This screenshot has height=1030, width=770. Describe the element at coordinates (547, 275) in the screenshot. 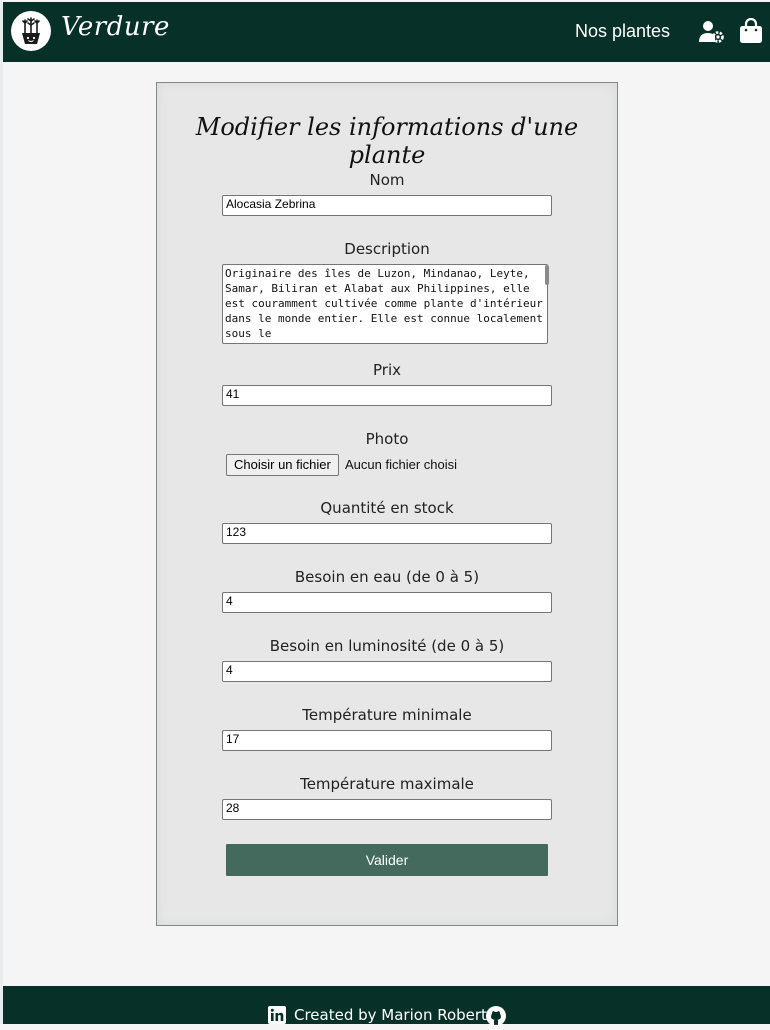

I see `description-scrollbar` at that location.